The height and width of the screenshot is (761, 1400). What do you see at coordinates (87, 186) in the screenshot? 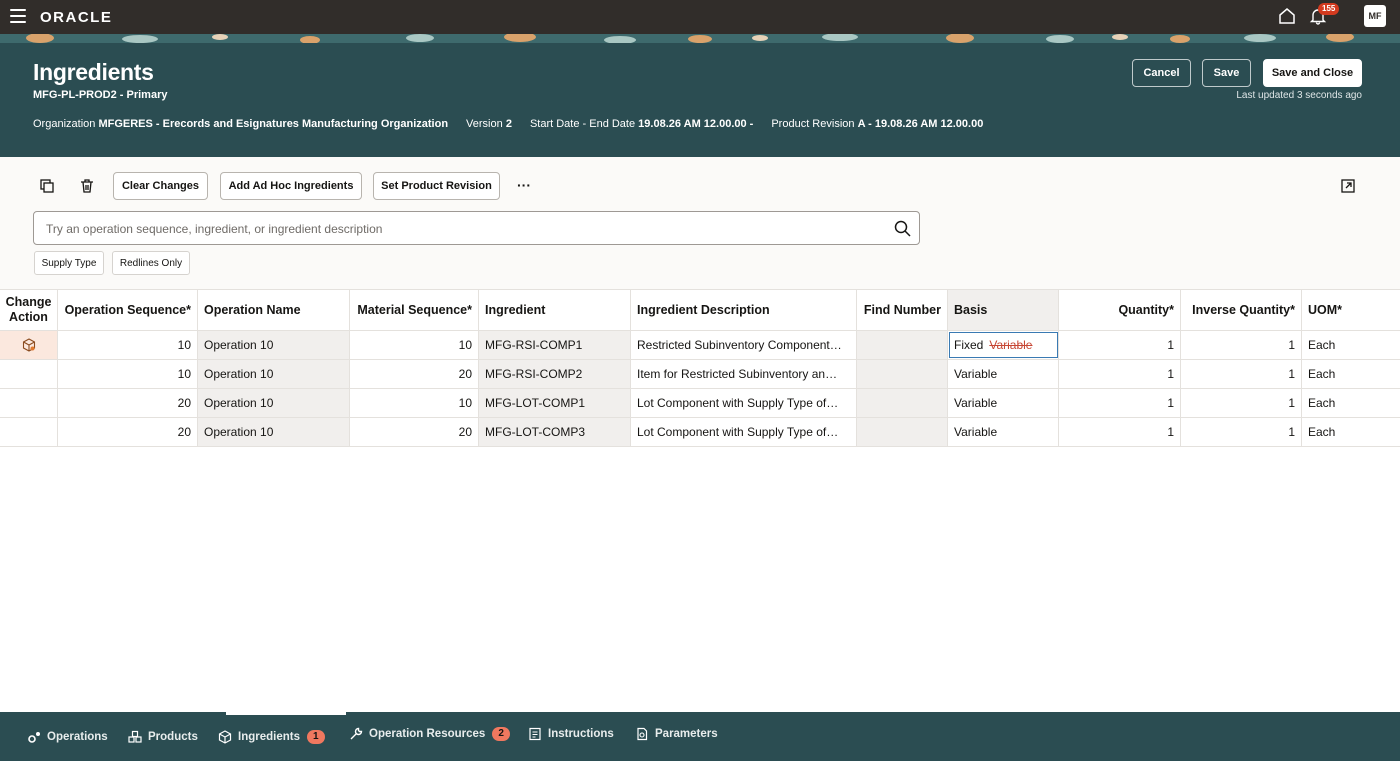
I see `delete-icon` at bounding box center [87, 186].